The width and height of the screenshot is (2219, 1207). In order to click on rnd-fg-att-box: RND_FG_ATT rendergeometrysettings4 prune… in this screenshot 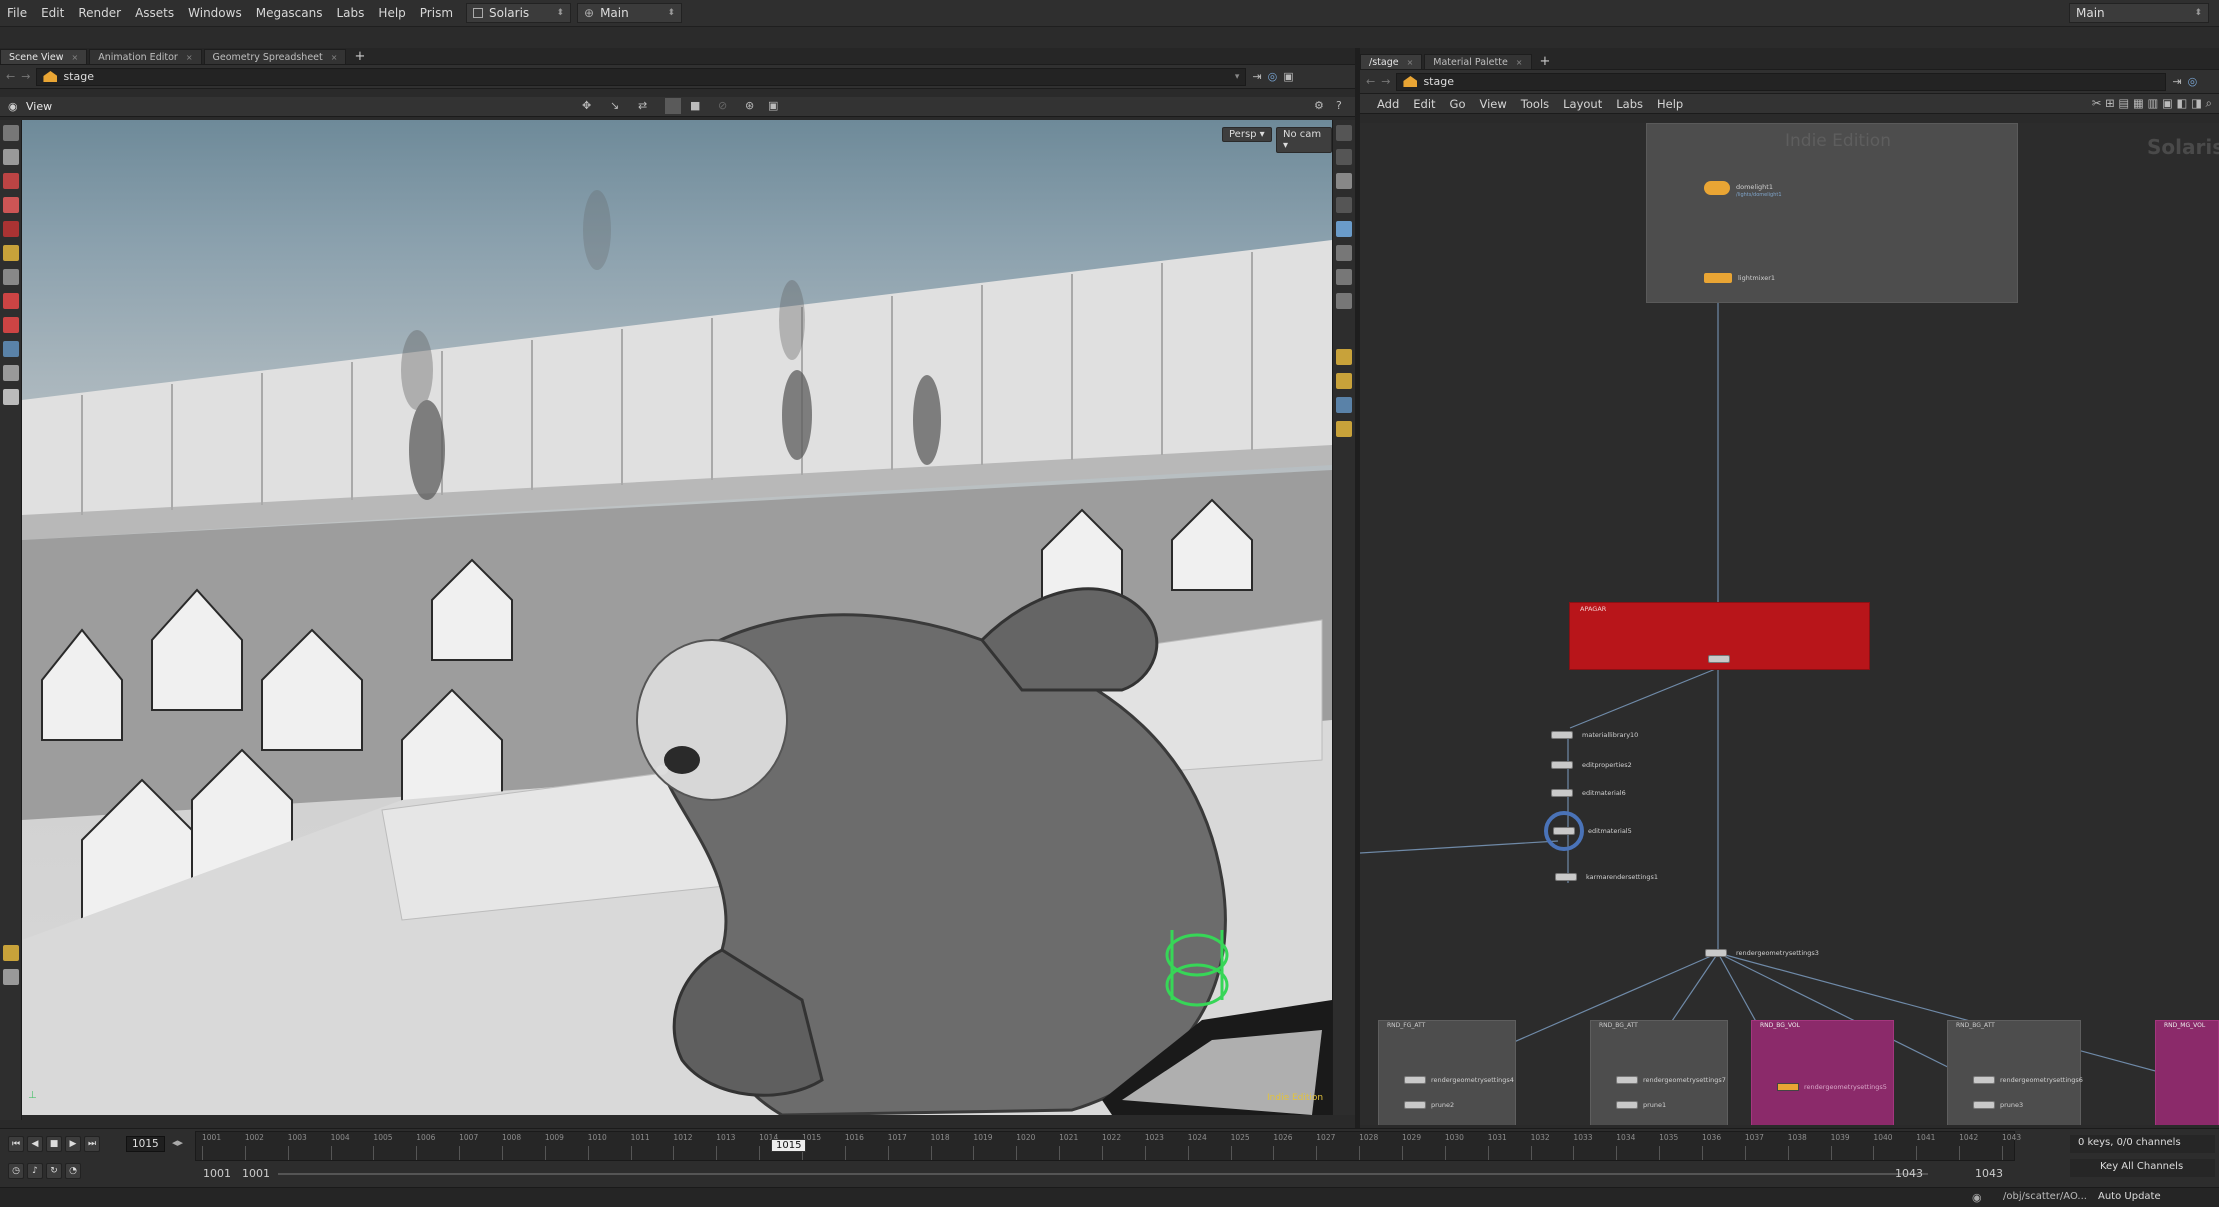, I will do `click(1447, 1072)`.